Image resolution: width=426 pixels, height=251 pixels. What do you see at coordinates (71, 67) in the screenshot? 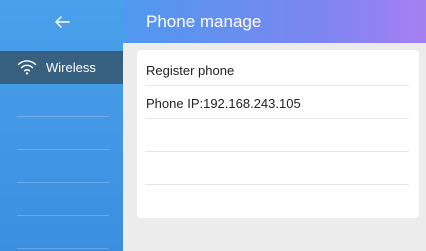
I see `sidebar-item-label: Wireless` at bounding box center [71, 67].